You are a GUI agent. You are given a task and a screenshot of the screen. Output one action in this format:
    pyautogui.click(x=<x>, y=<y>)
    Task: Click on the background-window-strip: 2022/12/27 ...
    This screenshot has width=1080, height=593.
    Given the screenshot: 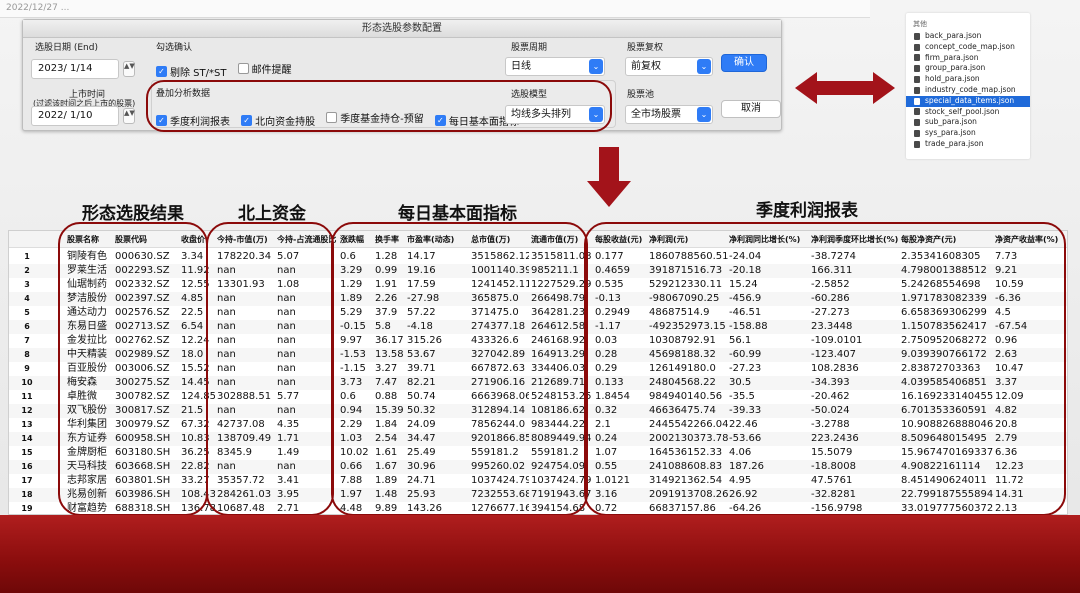 What is the action you would take?
    pyautogui.click(x=435, y=9)
    